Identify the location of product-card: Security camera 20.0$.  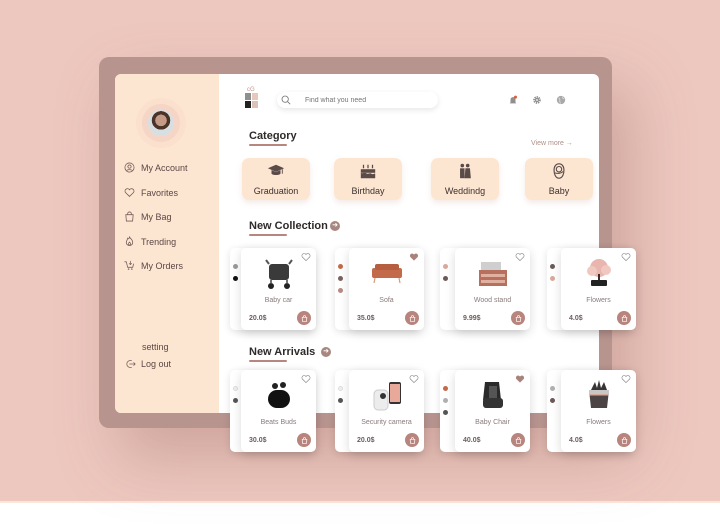
(386, 411).